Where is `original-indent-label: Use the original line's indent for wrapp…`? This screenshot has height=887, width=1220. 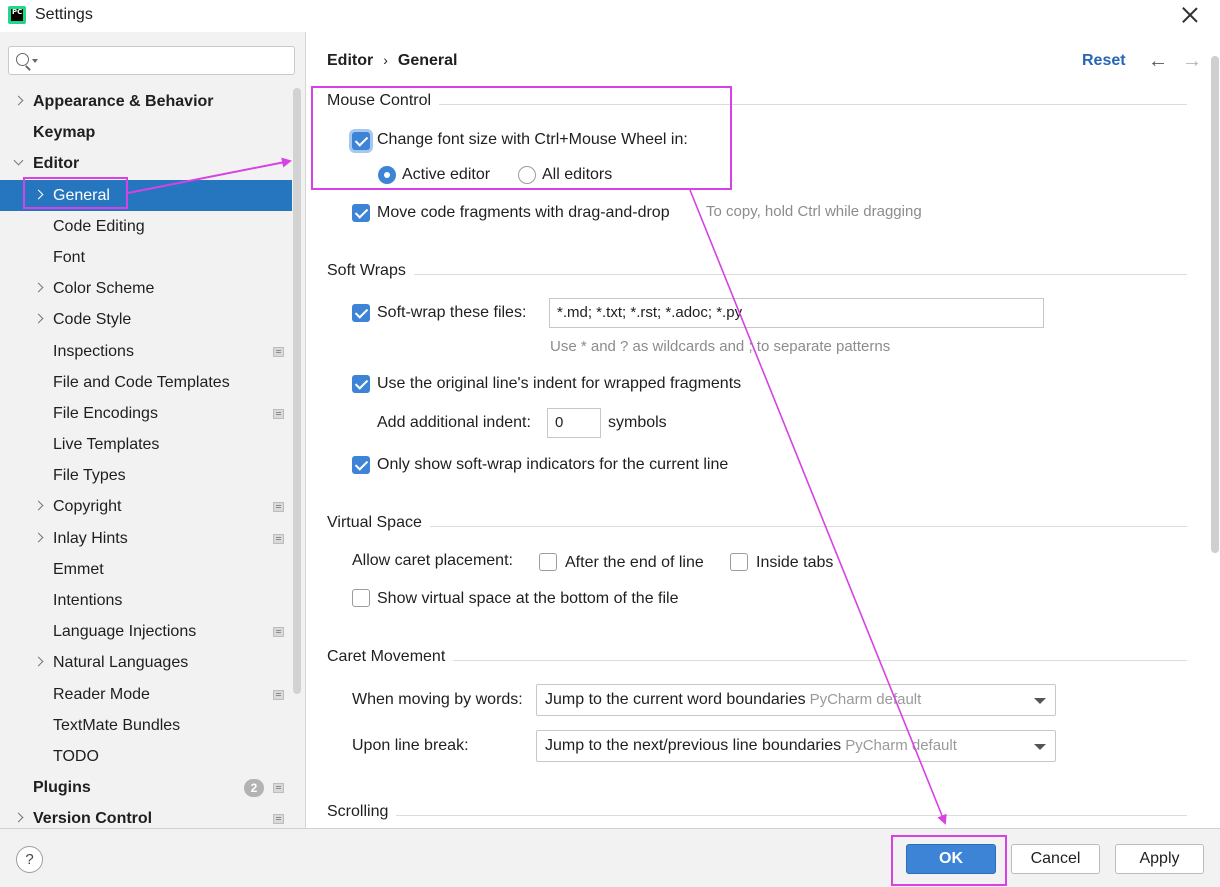
original-indent-label: Use the original line's indent for wrapp… is located at coordinates (559, 384).